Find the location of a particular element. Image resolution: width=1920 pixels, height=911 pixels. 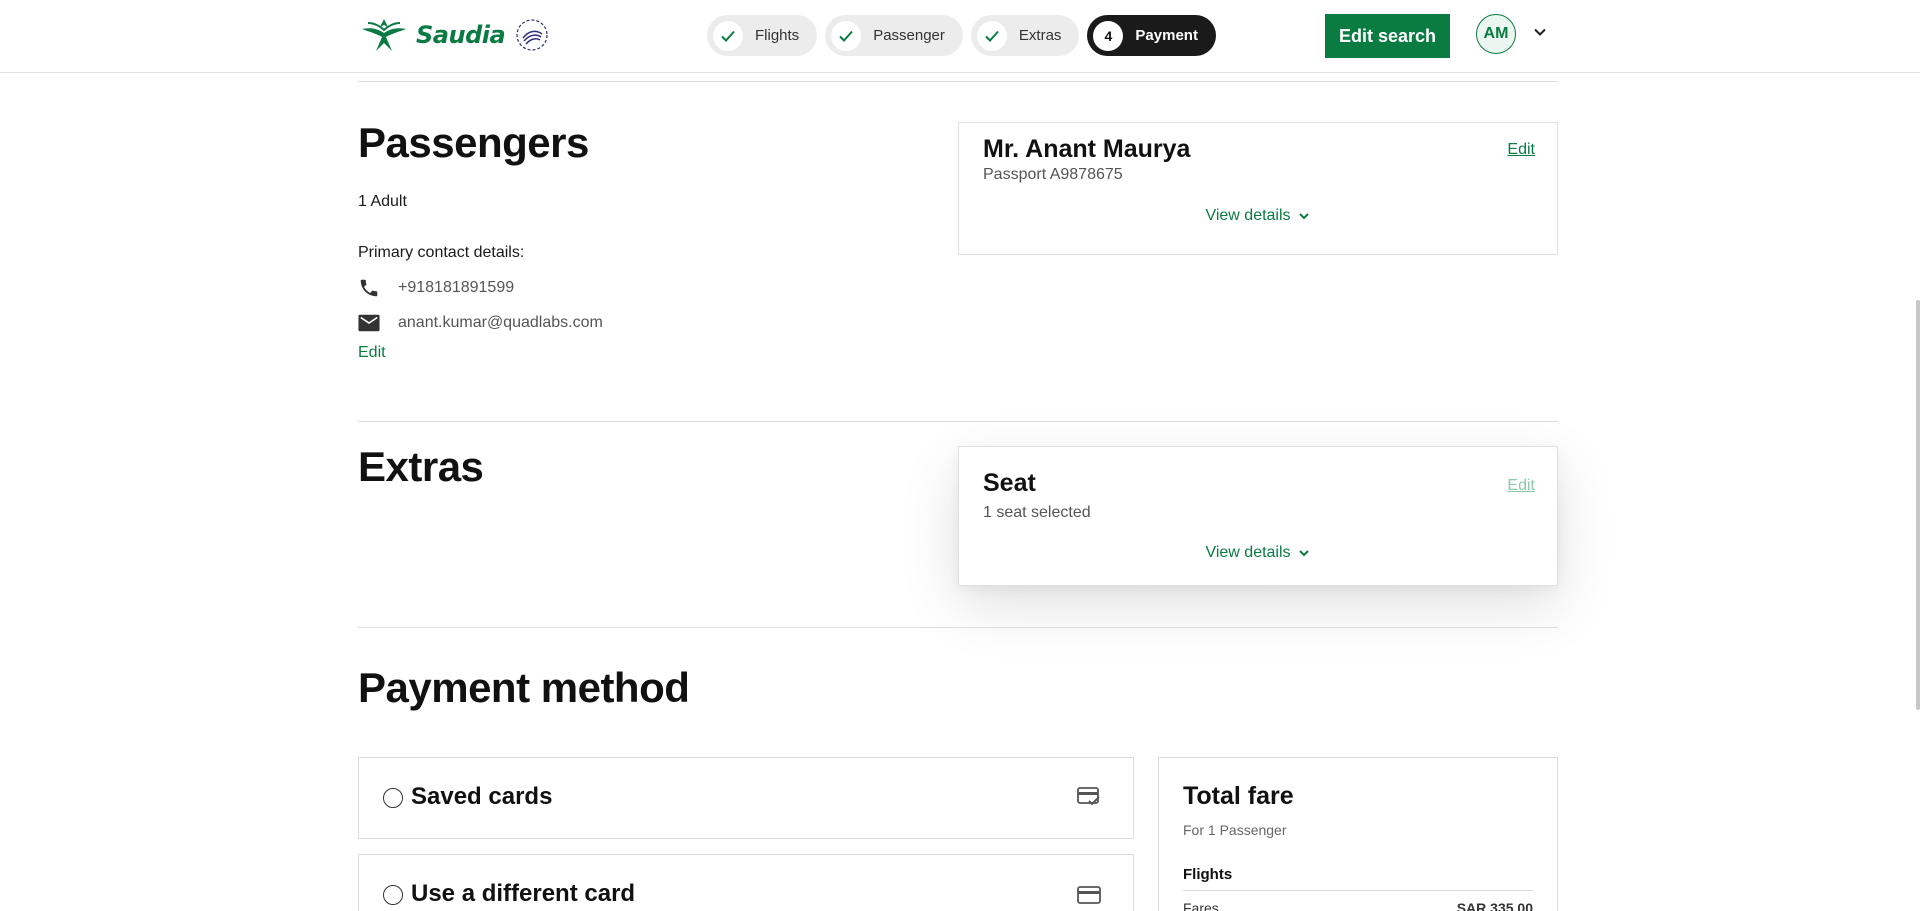

phone-icon is located at coordinates (369, 288).